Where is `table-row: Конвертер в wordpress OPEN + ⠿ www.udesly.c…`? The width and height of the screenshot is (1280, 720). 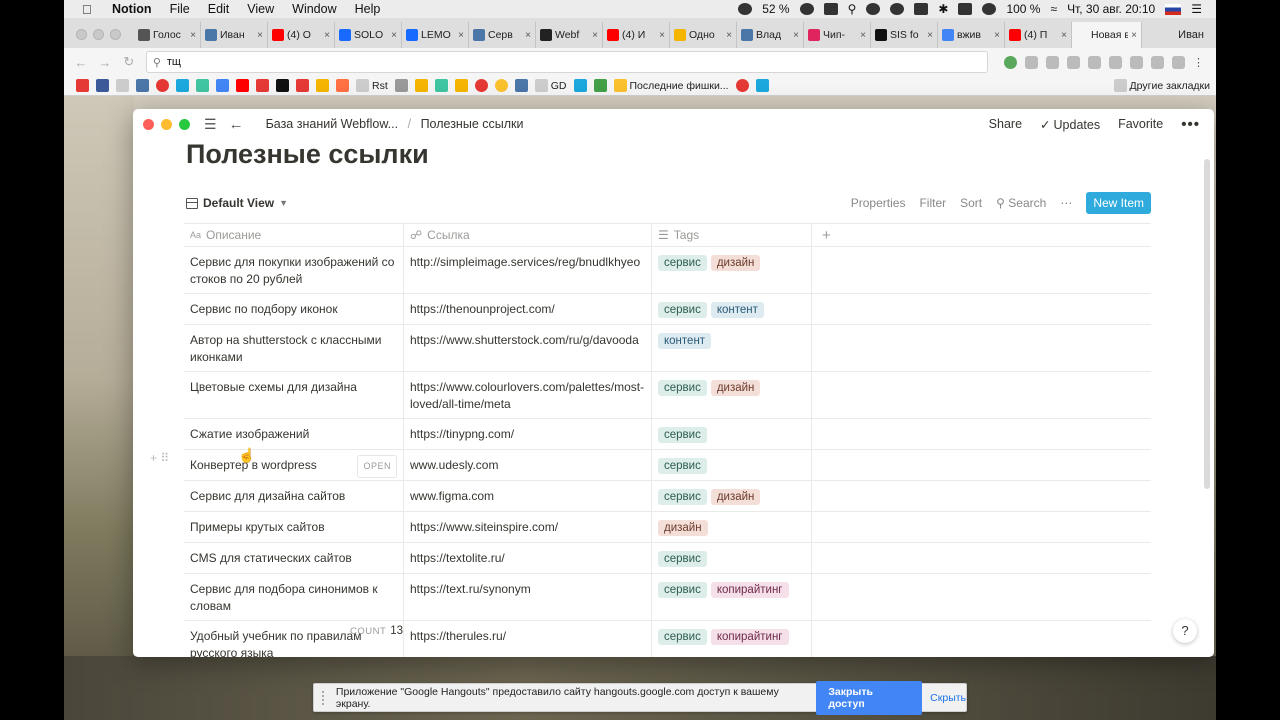 table-row: Конвертер в wordpress OPEN + ⠿ www.udesly.c… is located at coordinates (650, 465).